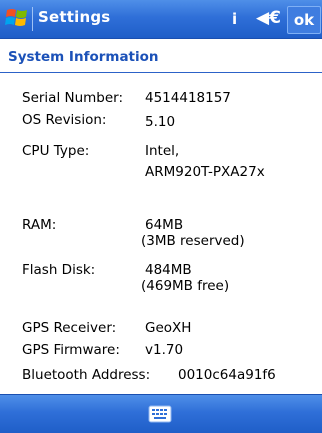 Image resolution: width=322 pixels, height=433 pixels. I want to click on serial-number-value: 4514418157, so click(188, 98).